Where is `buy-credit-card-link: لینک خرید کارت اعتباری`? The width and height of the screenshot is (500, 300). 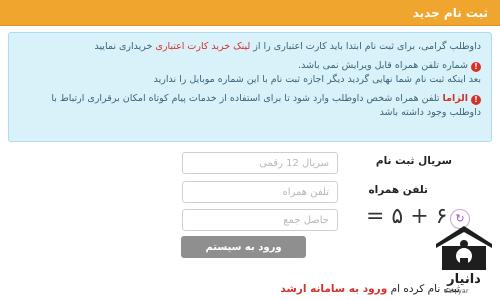
buy-credit-card-link: لینک خرید کارت اعتباری is located at coordinates (202, 46).